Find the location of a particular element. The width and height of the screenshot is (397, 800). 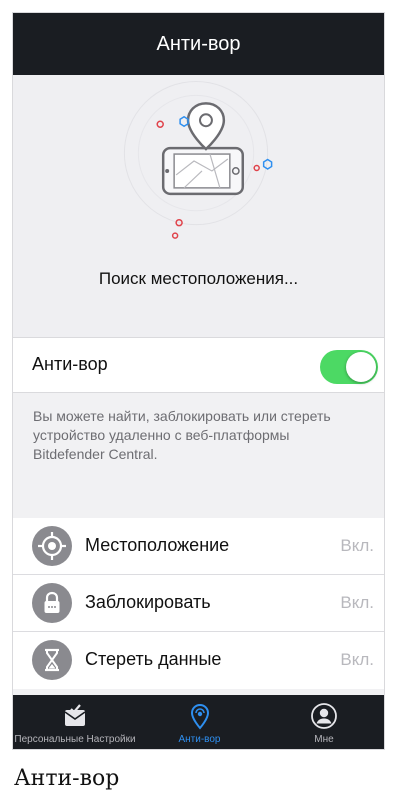

antitheft-toggle-label: Анти-вор is located at coordinates (70, 364).